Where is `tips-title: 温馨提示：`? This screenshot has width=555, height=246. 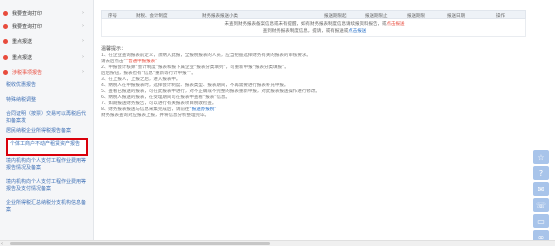
tips-title: 温馨提示： is located at coordinates (114, 49).